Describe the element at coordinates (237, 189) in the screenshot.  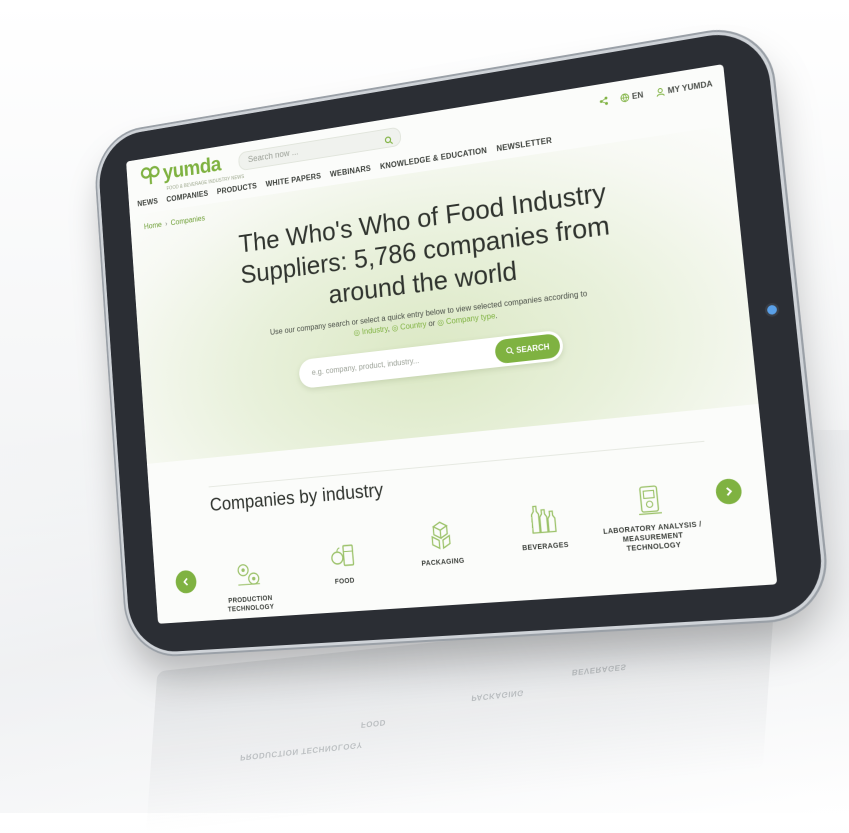
I see `nav-item-products: PRODUCTS` at that location.